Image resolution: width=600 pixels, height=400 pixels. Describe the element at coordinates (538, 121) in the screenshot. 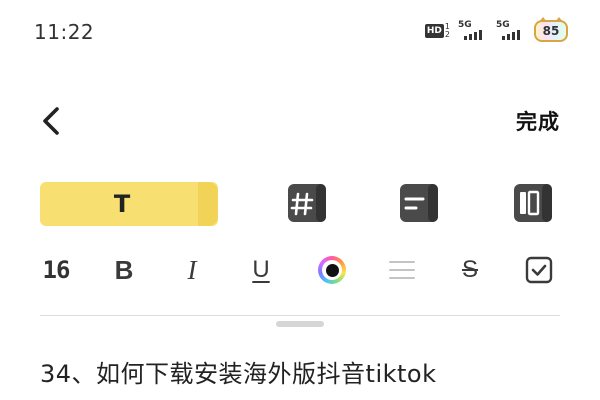

I see `done-button: 完成` at that location.